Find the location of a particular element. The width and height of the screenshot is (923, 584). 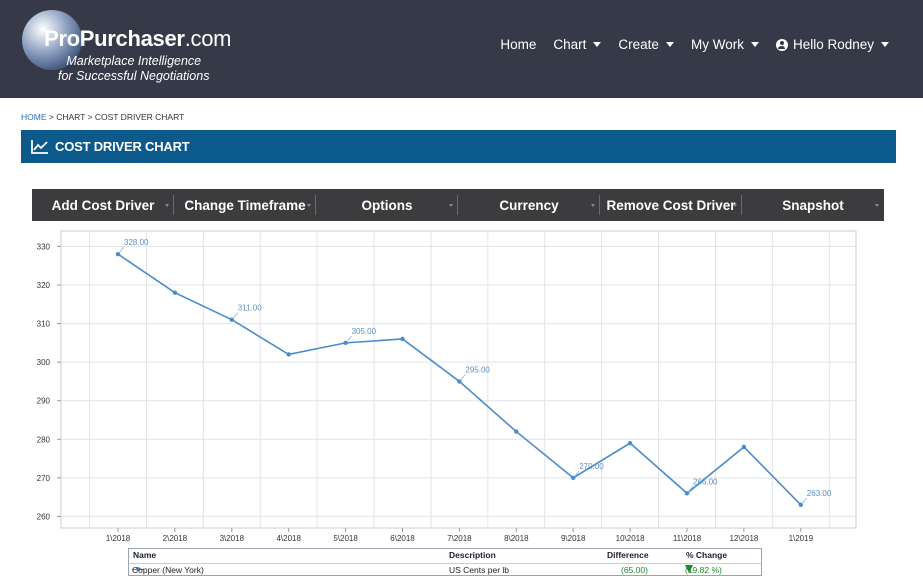

legend-row-name: Copper (New York) is located at coordinates (168, 570).